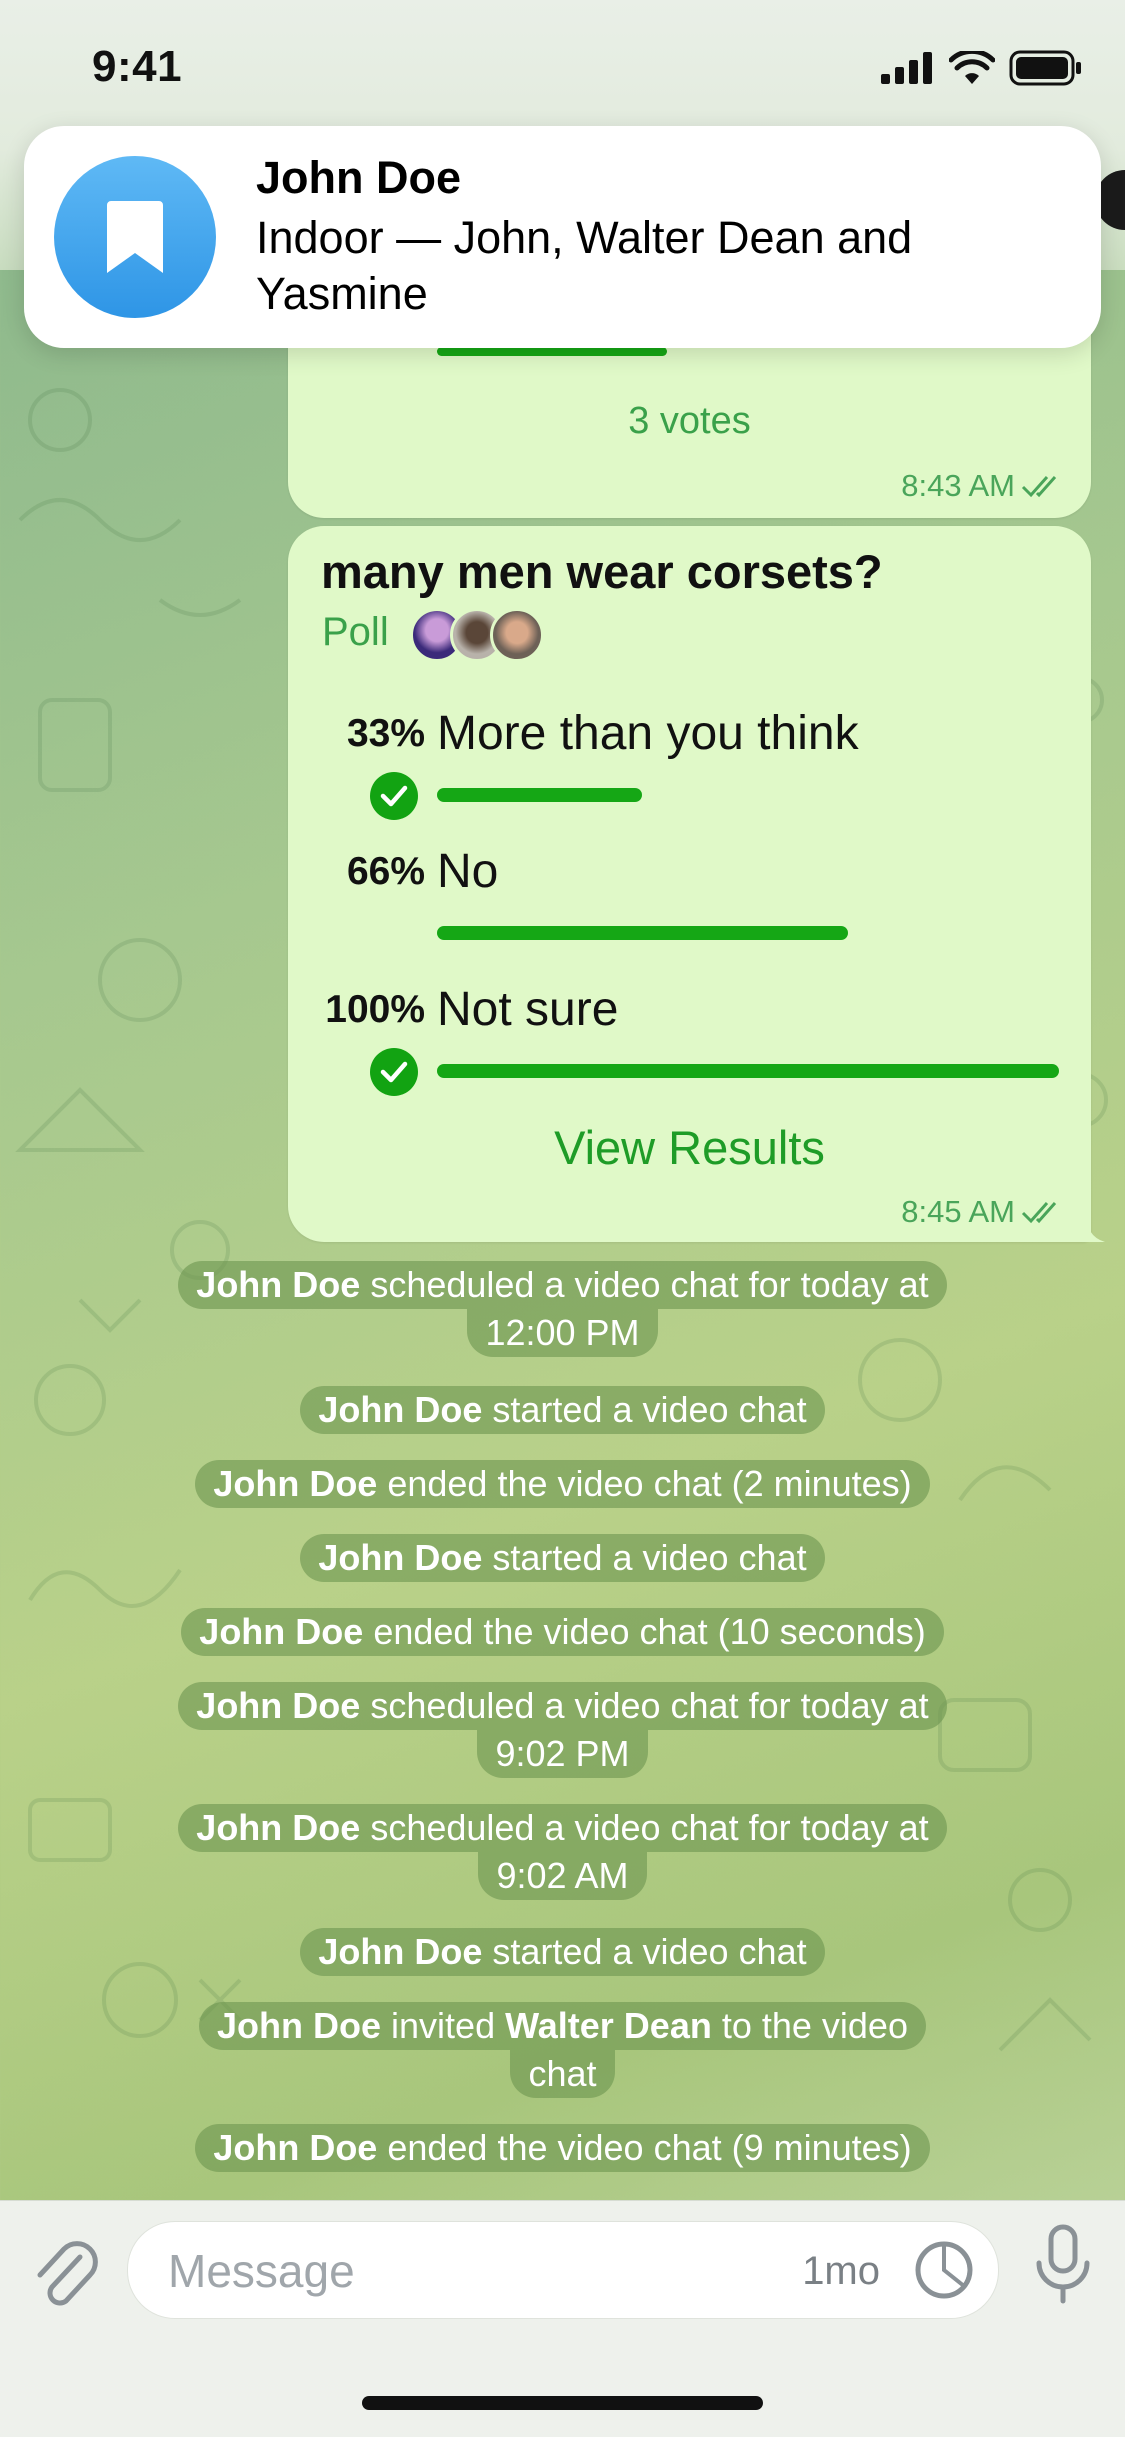  What do you see at coordinates (528, 1009) in the screenshot?
I see `option-label: Not sure` at bounding box center [528, 1009].